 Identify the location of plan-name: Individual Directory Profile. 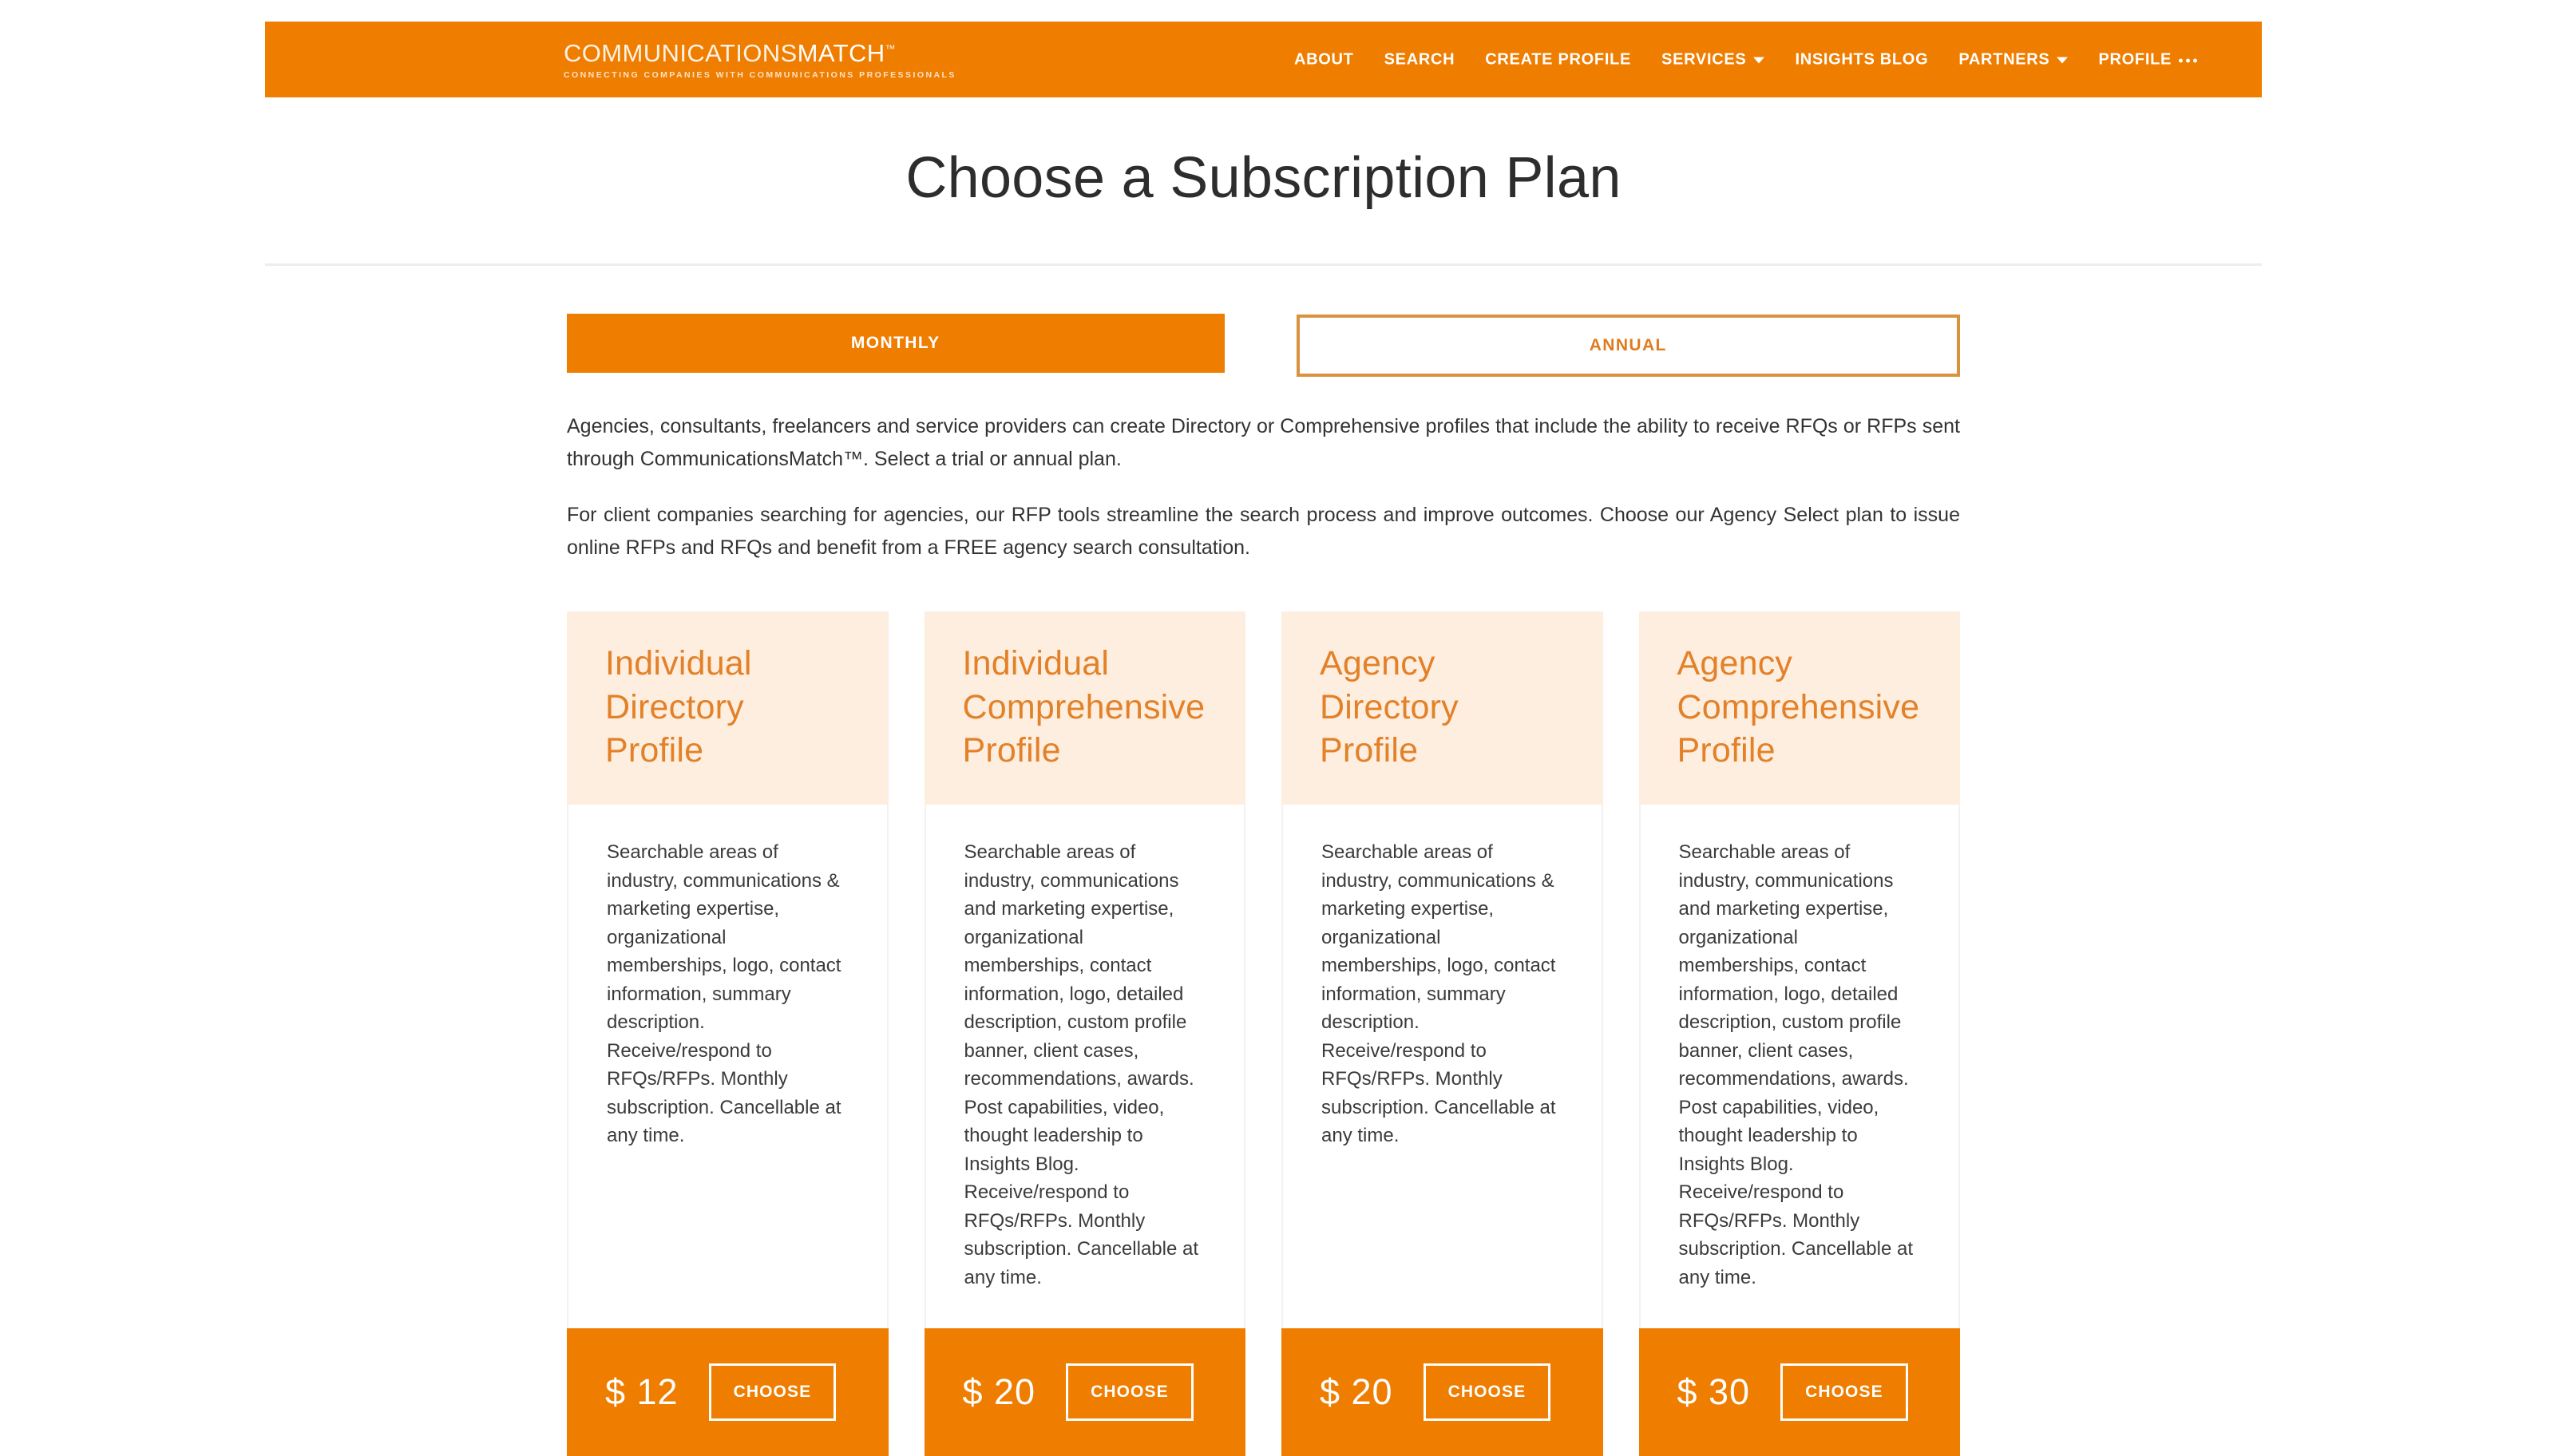
(678, 707).